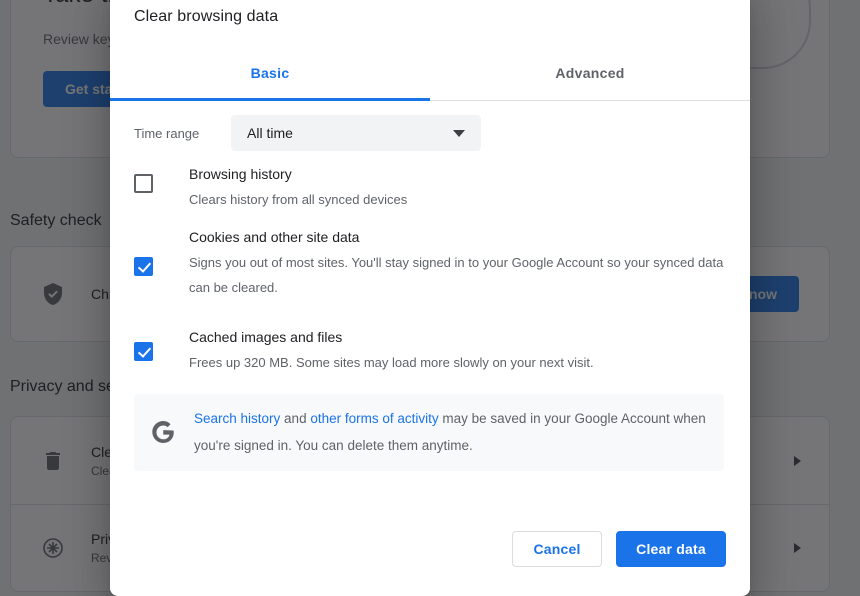 The width and height of the screenshot is (860, 596). I want to click on dialog-tabs: Basic Advanced, so click(430, 83).